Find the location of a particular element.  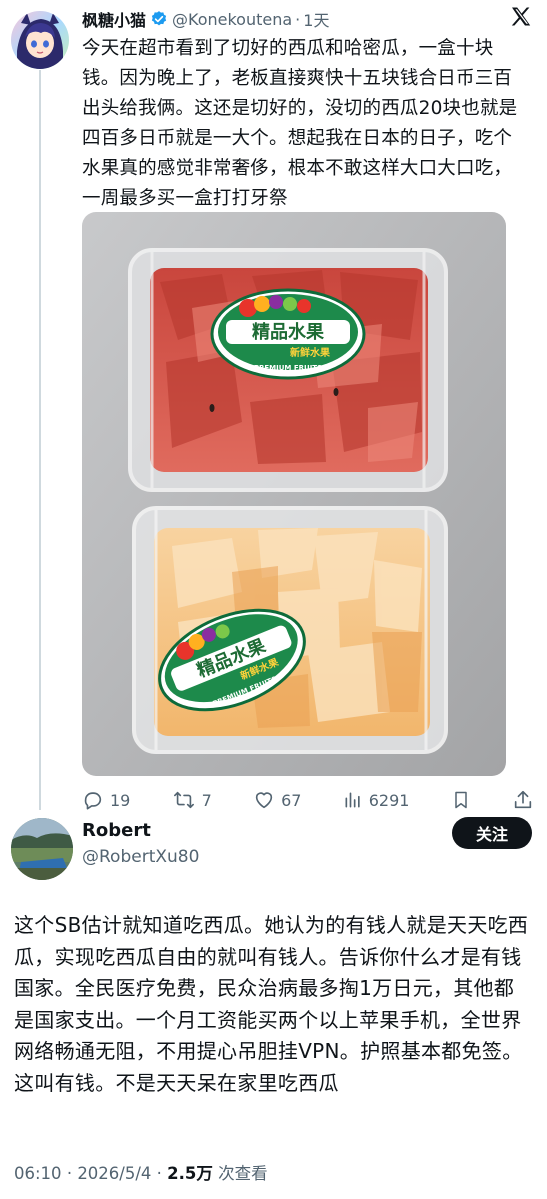

author-name: 枫糖小猫 is located at coordinates (114, 19).